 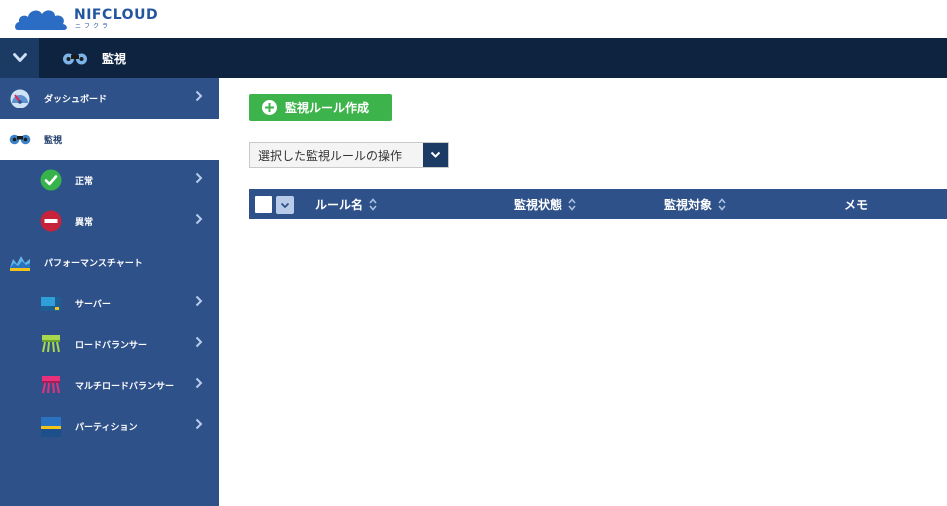 What do you see at coordinates (109, 98) in the screenshot?
I see `sidebar-item-dashboard: ダッシュボード` at bounding box center [109, 98].